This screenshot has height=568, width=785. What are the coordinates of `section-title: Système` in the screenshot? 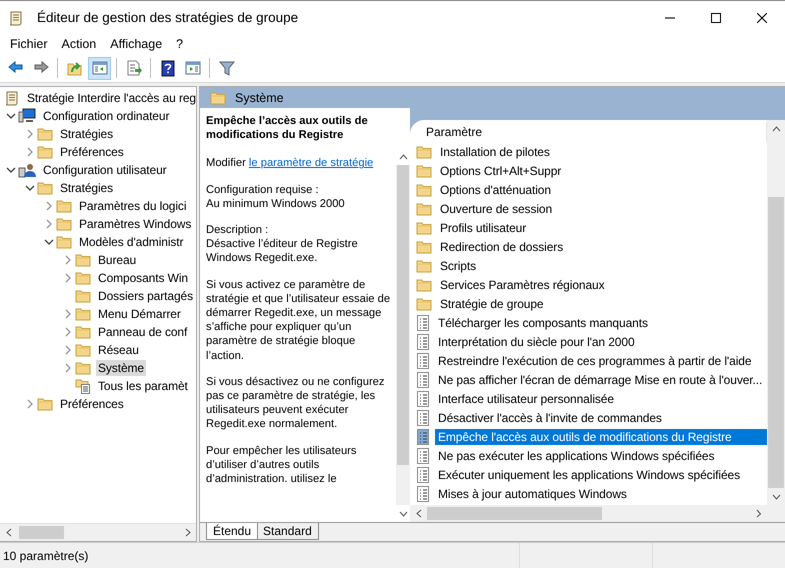 It's located at (259, 97).